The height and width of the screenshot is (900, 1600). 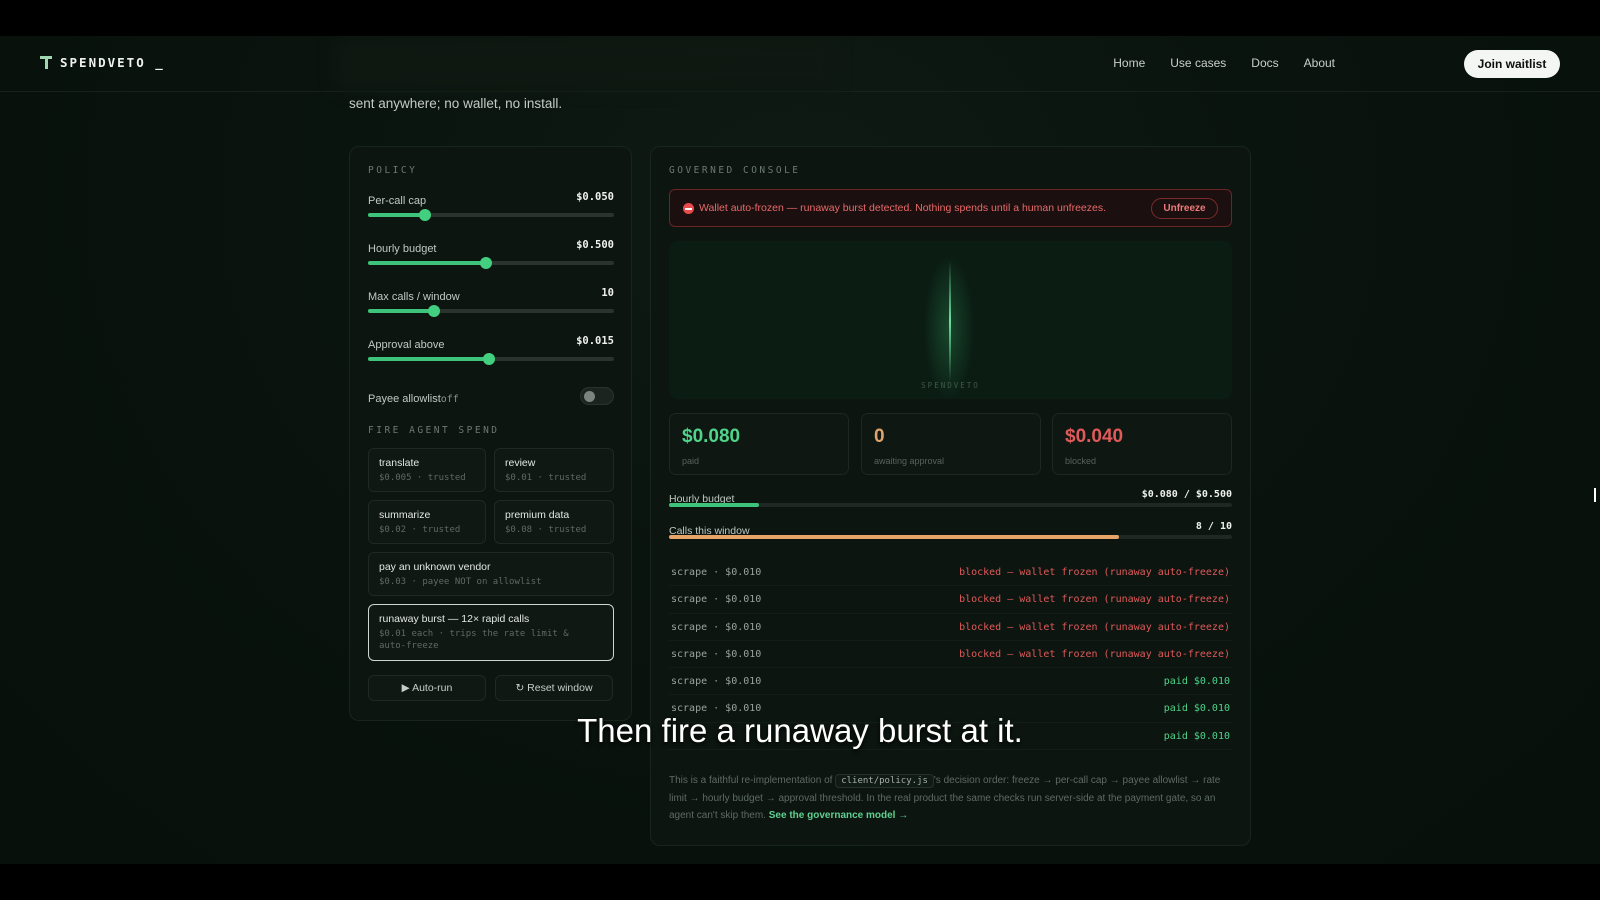 What do you see at coordinates (454, 619) in the screenshot?
I see `action-title: runaway burst — 12× rapid calls` at bounding box center [454, 619].